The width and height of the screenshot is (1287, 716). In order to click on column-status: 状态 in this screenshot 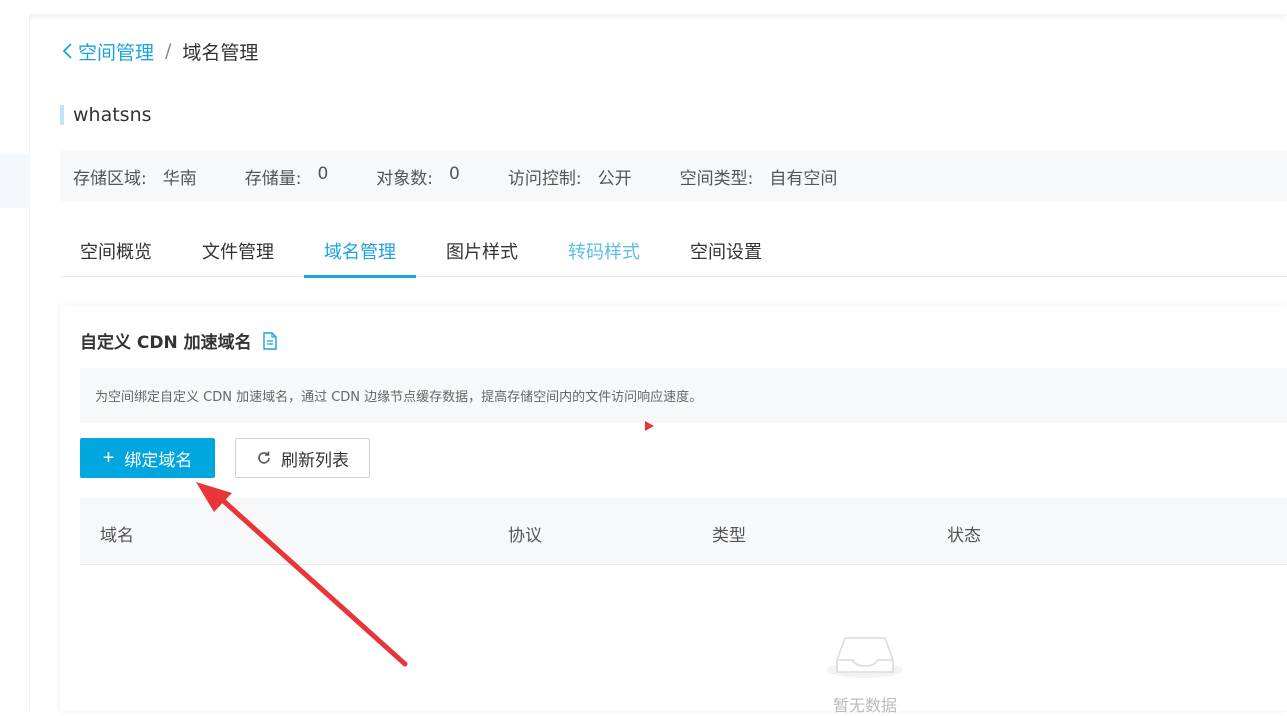, I will do `click(964, 536)`.